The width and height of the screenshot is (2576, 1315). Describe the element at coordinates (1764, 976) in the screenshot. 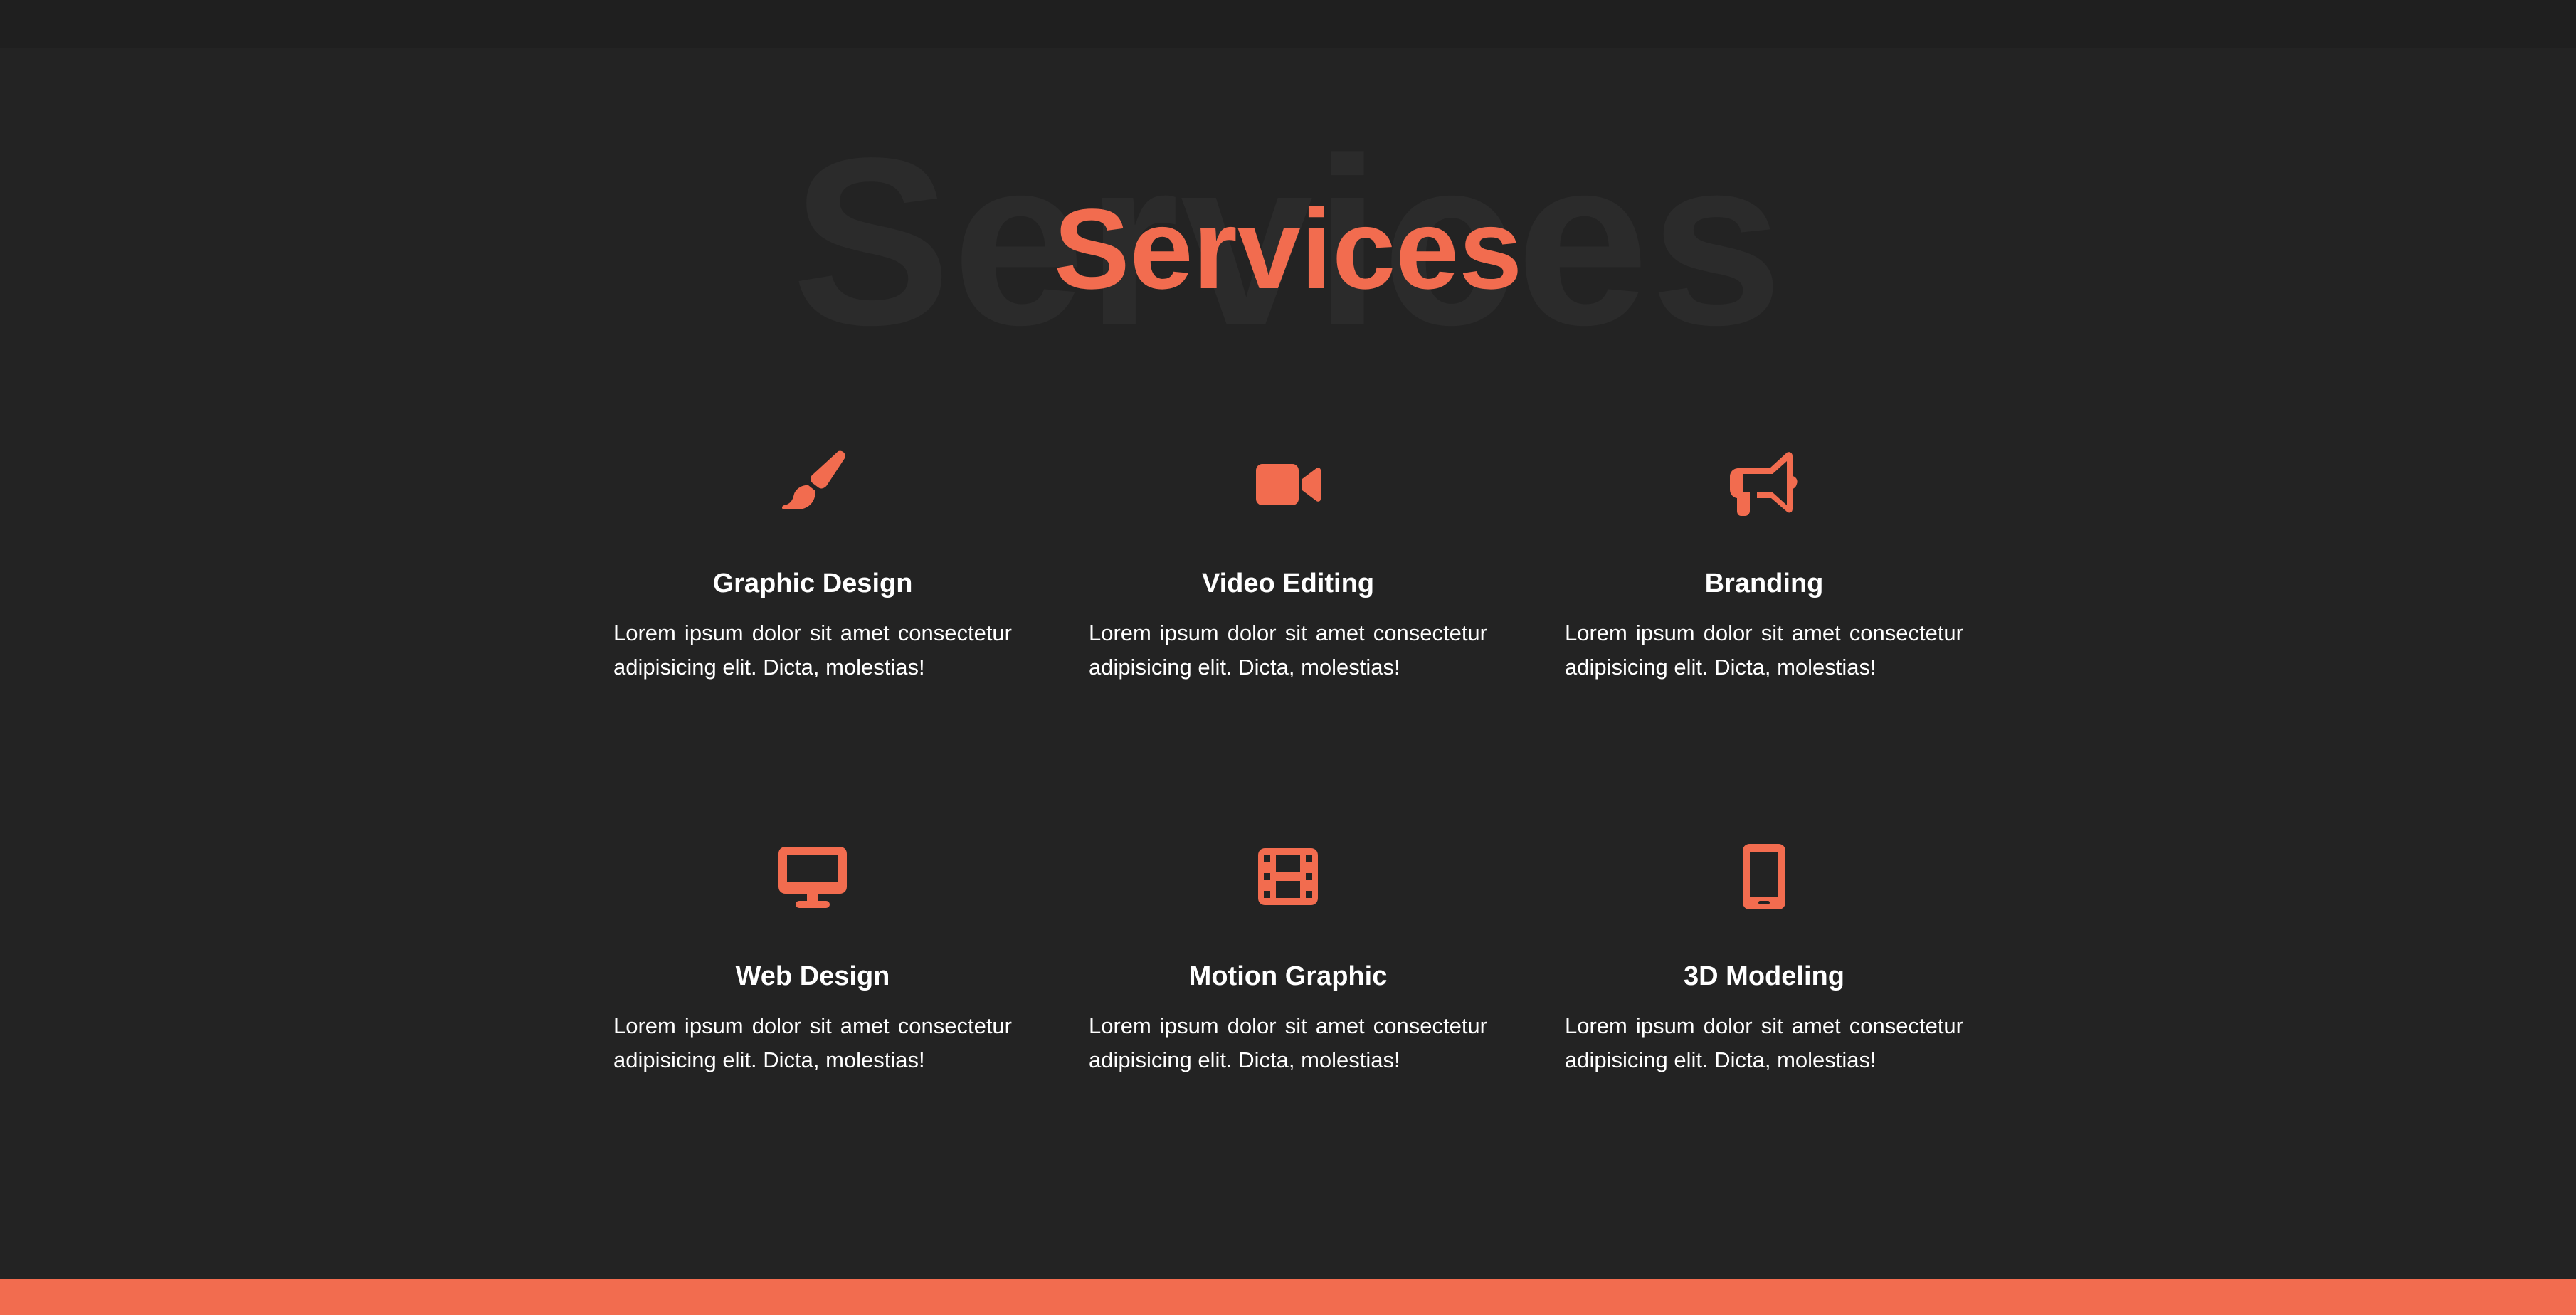

I see `service-title: 3D Modeling` at that location.